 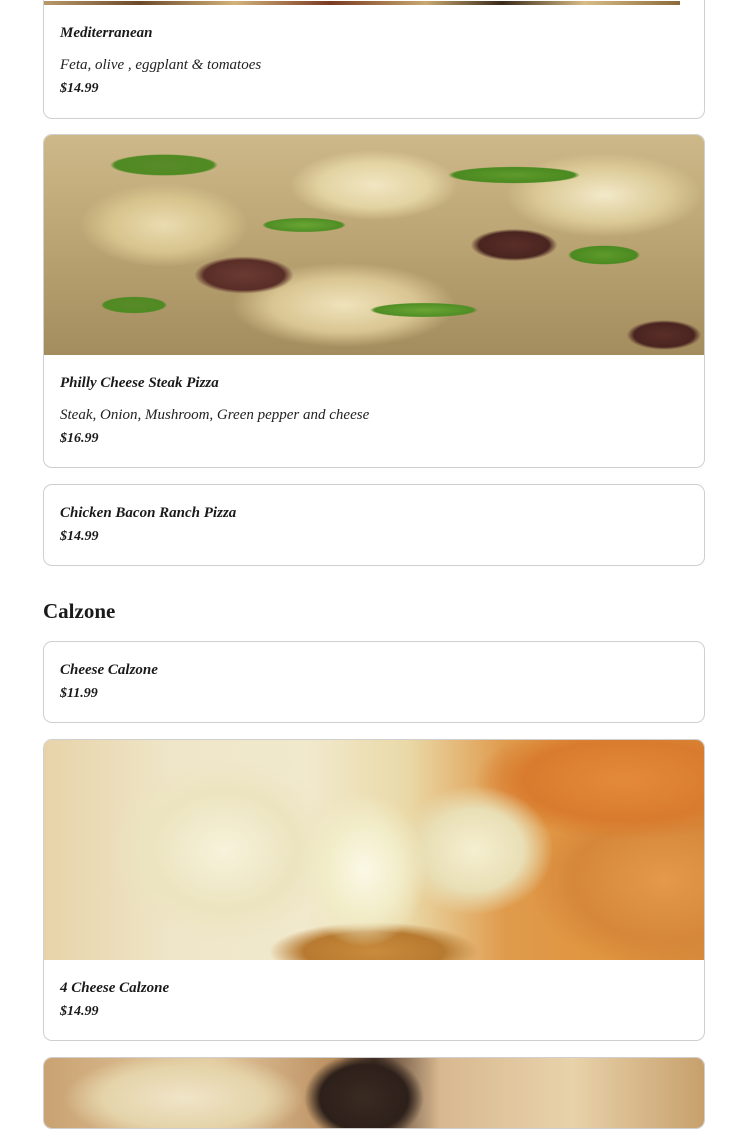 What do you see at coordinates (139, 383) in the screenshot?
I see `item-name: Philly Cheese Steak Pizza` at bounding box center [139, 383].